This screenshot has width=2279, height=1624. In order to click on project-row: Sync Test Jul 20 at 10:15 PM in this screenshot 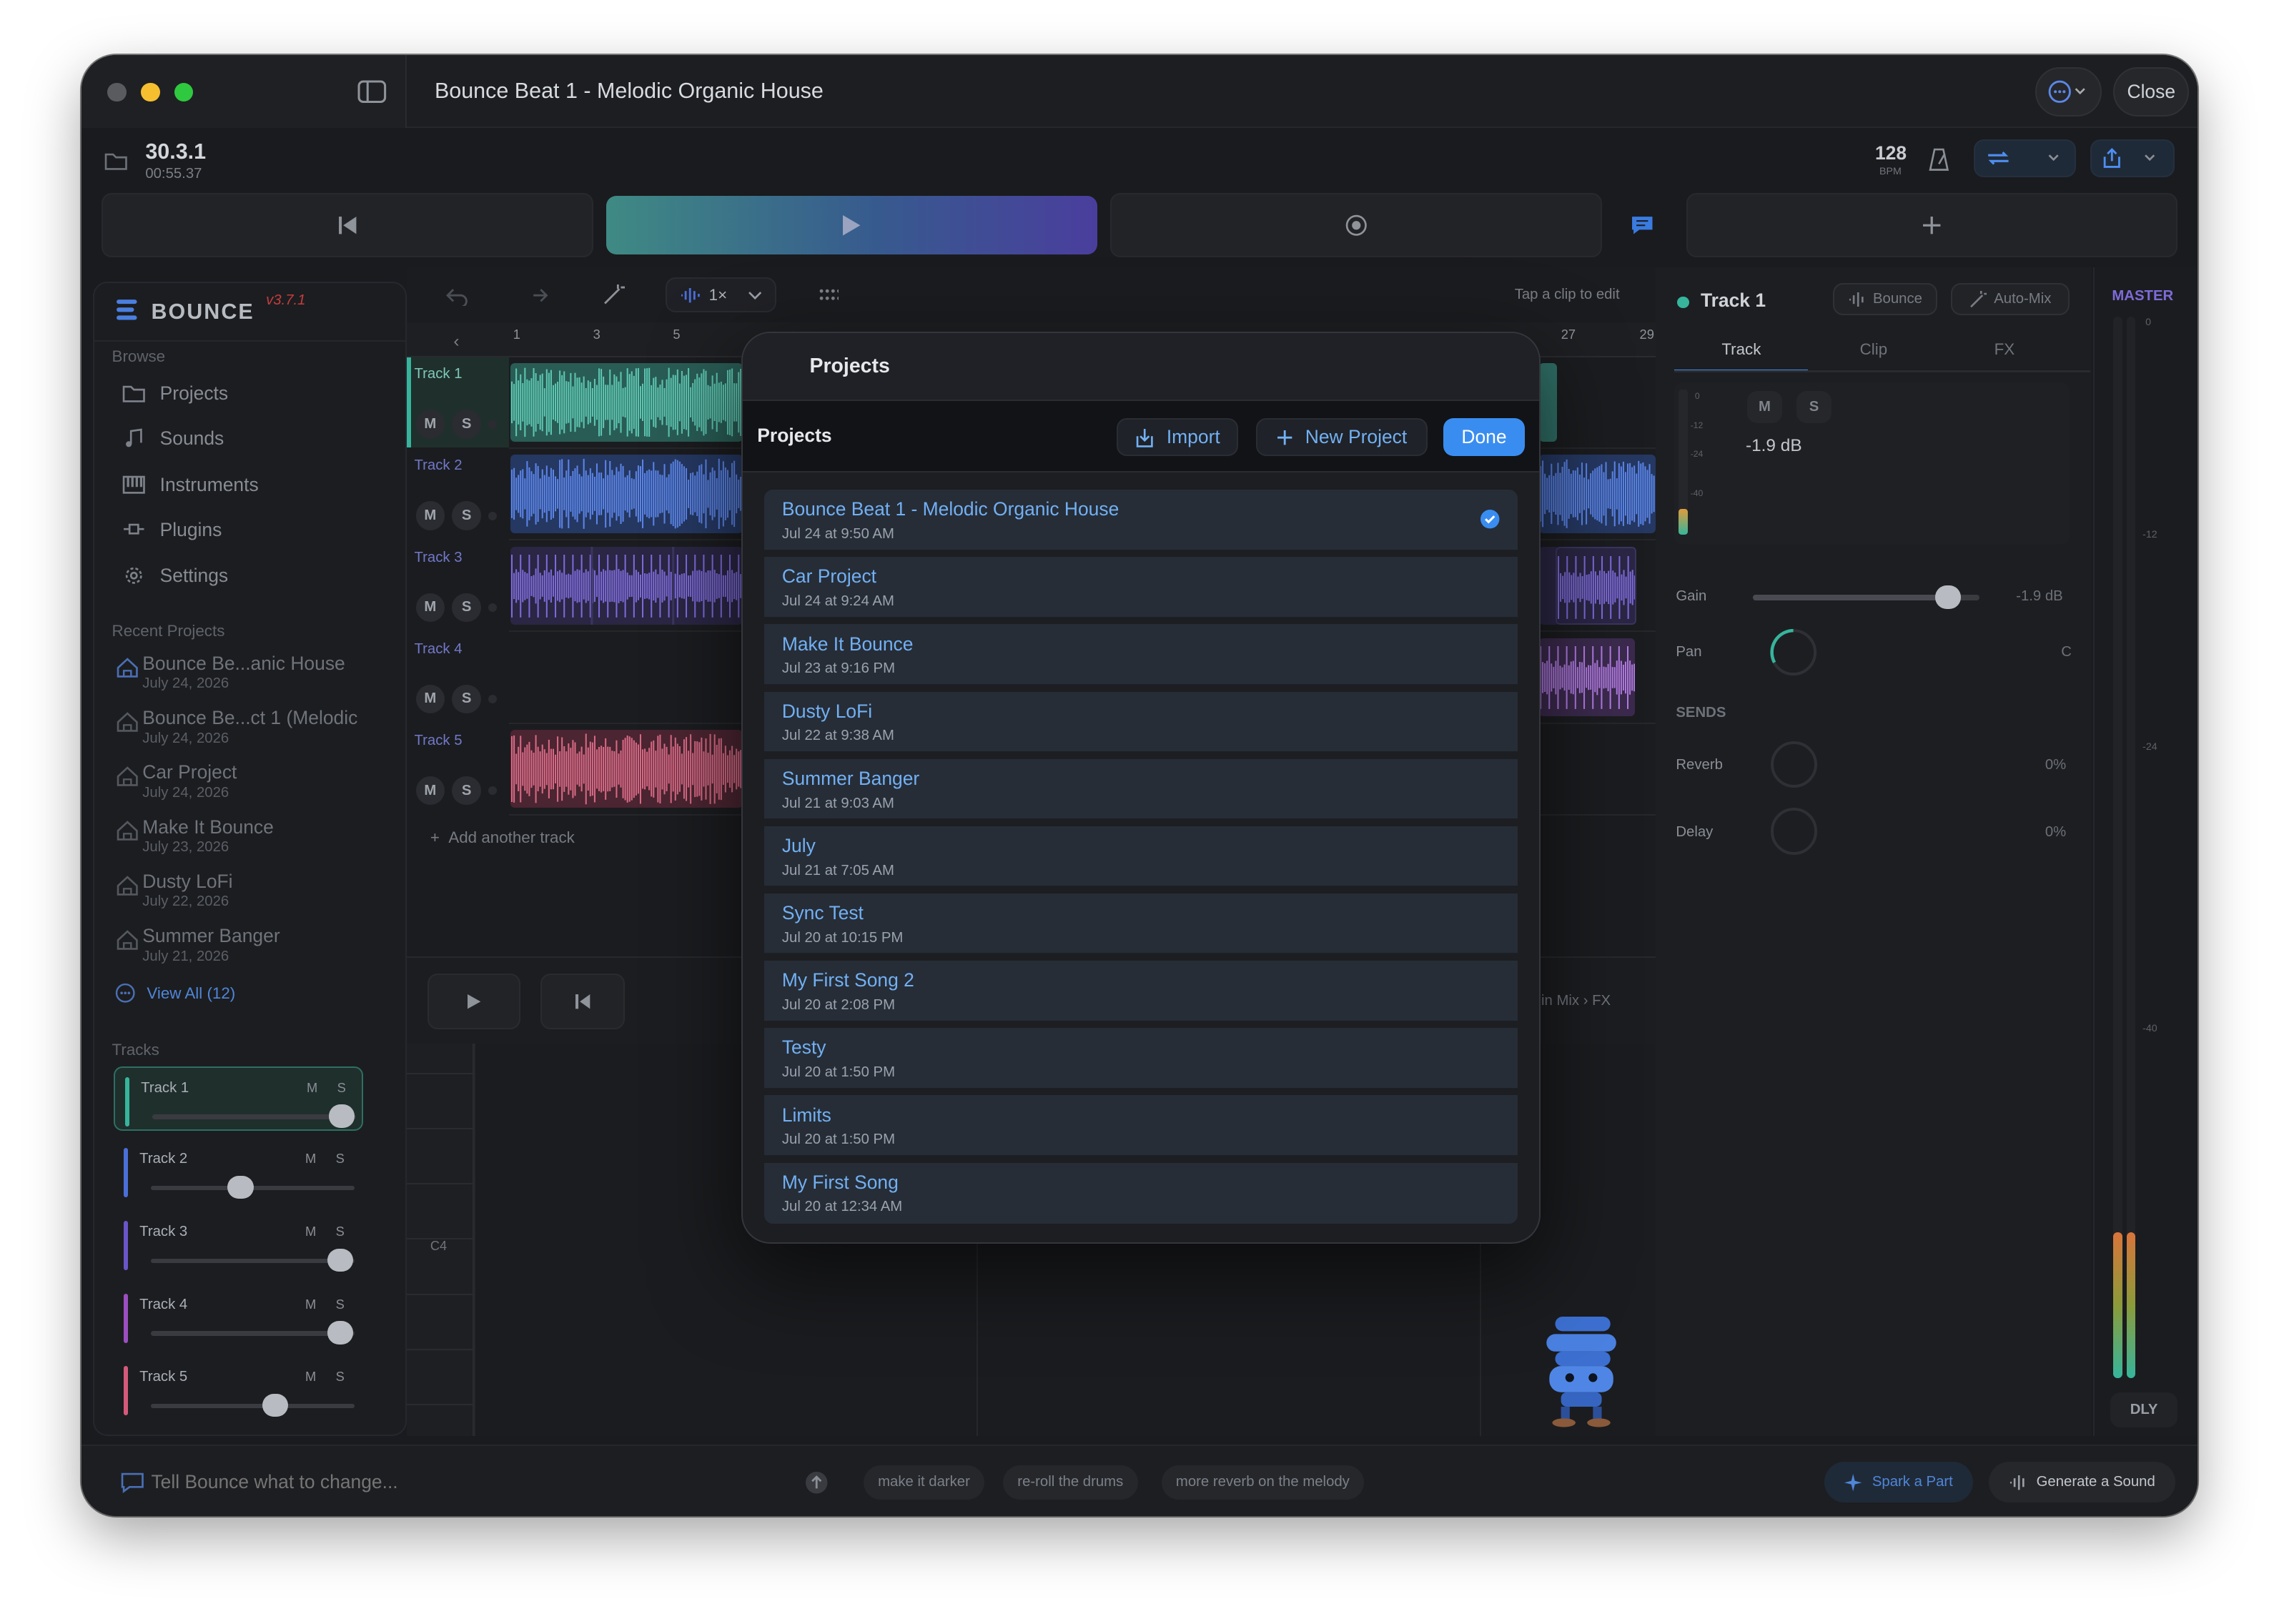, I will do `click(1141, 924)`.